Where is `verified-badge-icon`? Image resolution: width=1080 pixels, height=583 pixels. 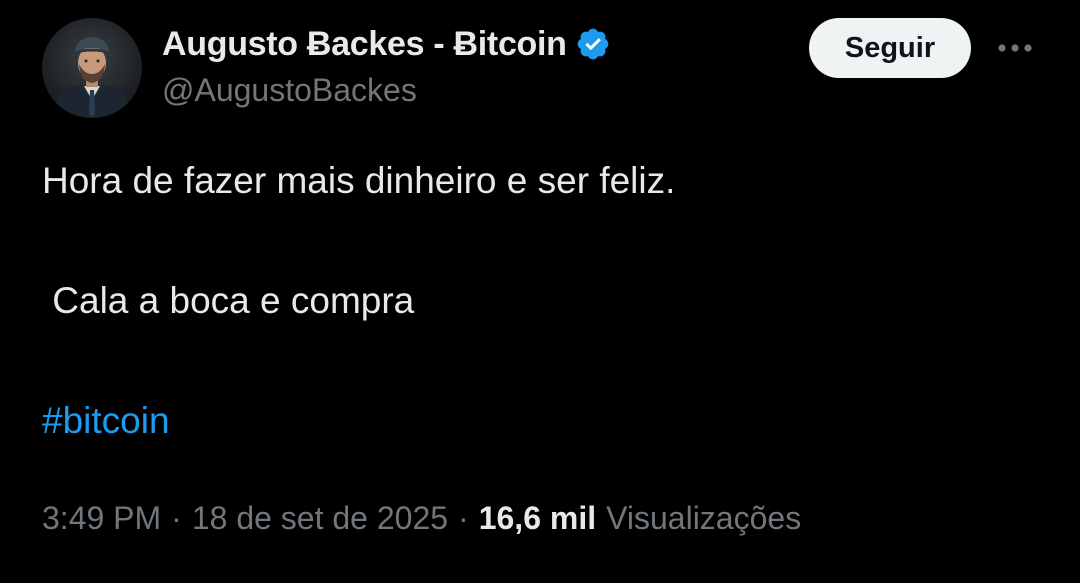 verified-badge-icon is located at coordinates (593, 44).